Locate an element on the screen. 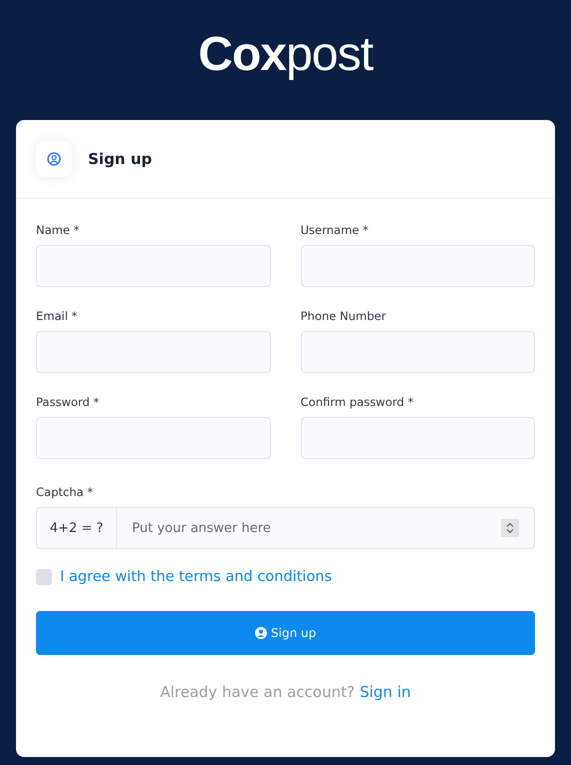 This screenshot has width=571, height=765. card-title: Sign up is located at coordinates (120, 159).